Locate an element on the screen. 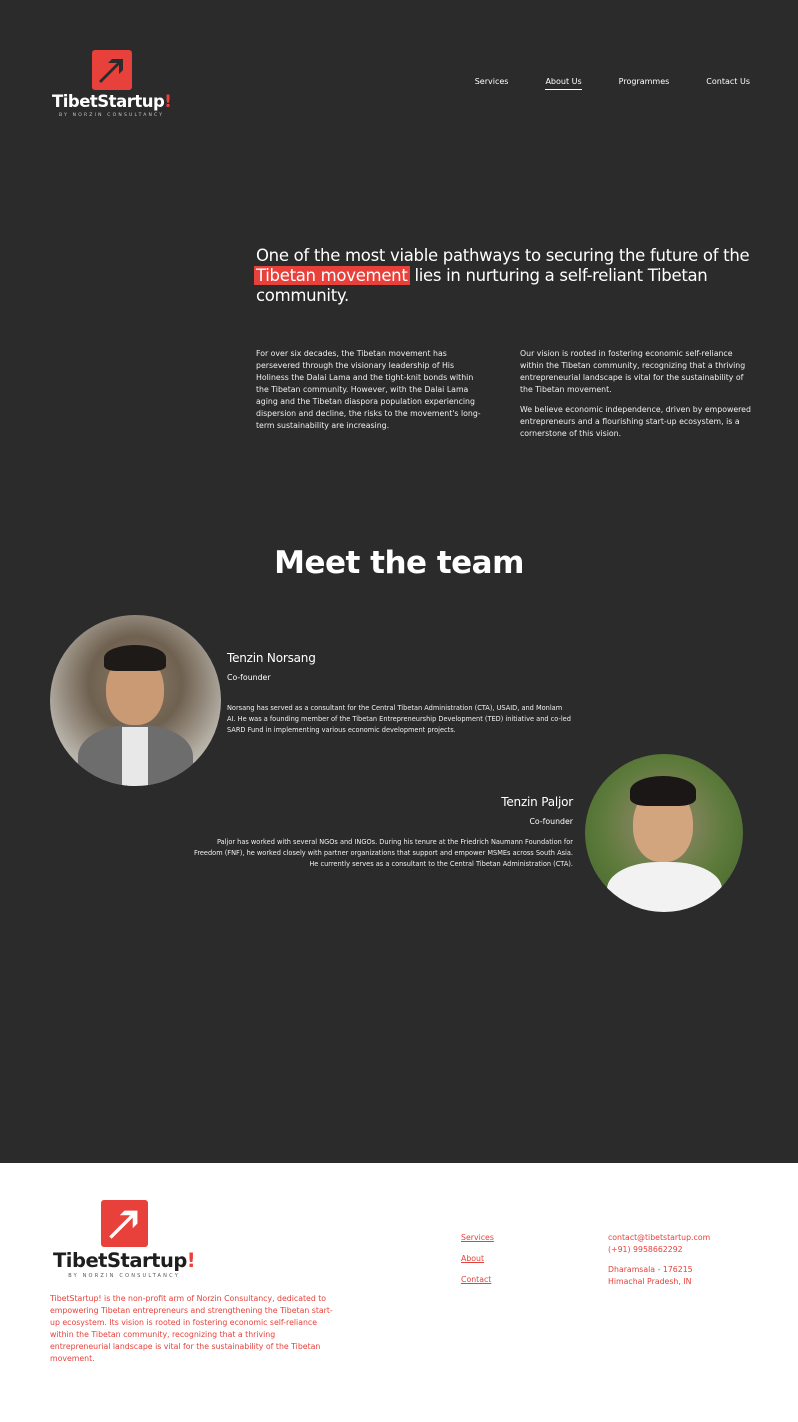 This screenshot has height=1422, width=798. team-title: Meet the team is located at coordinates (399, 563).